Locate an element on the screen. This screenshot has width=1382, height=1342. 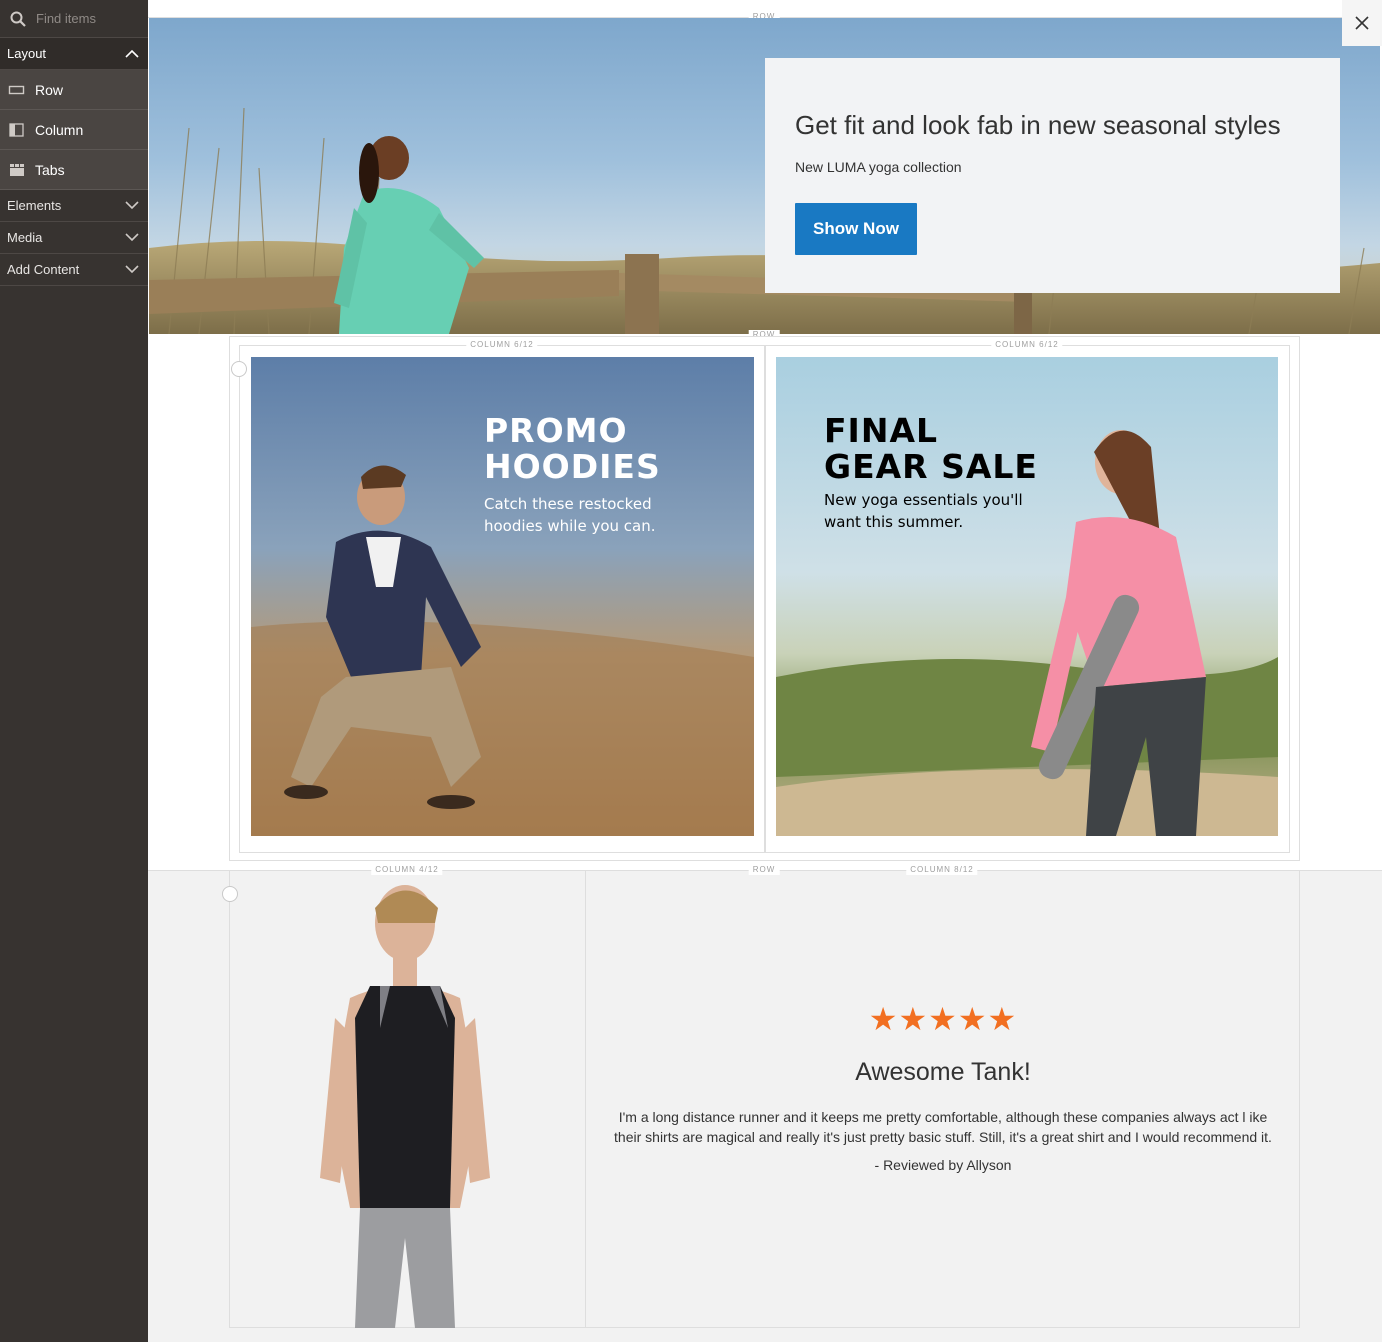
layout-item-tabs: Tabs is located at coordinates (74, 170).